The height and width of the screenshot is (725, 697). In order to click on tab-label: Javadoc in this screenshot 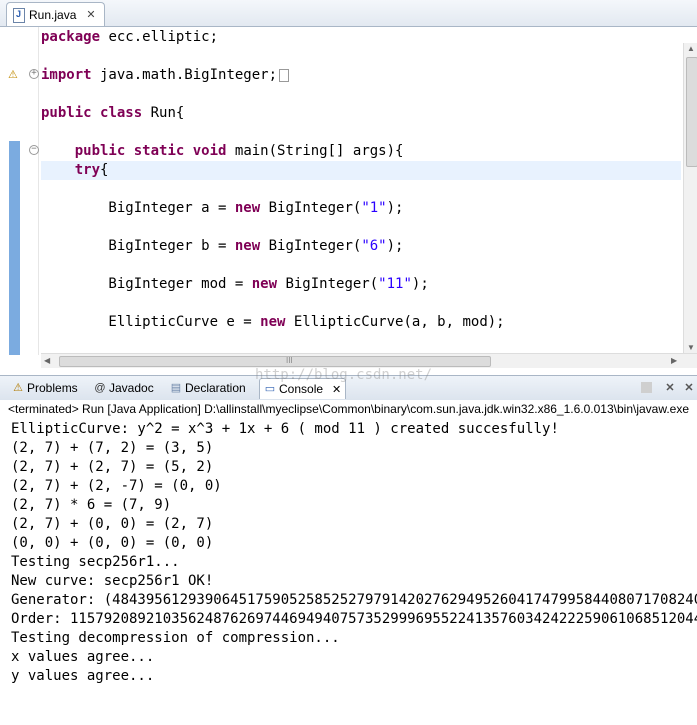, I will do `click(131, 388)`.